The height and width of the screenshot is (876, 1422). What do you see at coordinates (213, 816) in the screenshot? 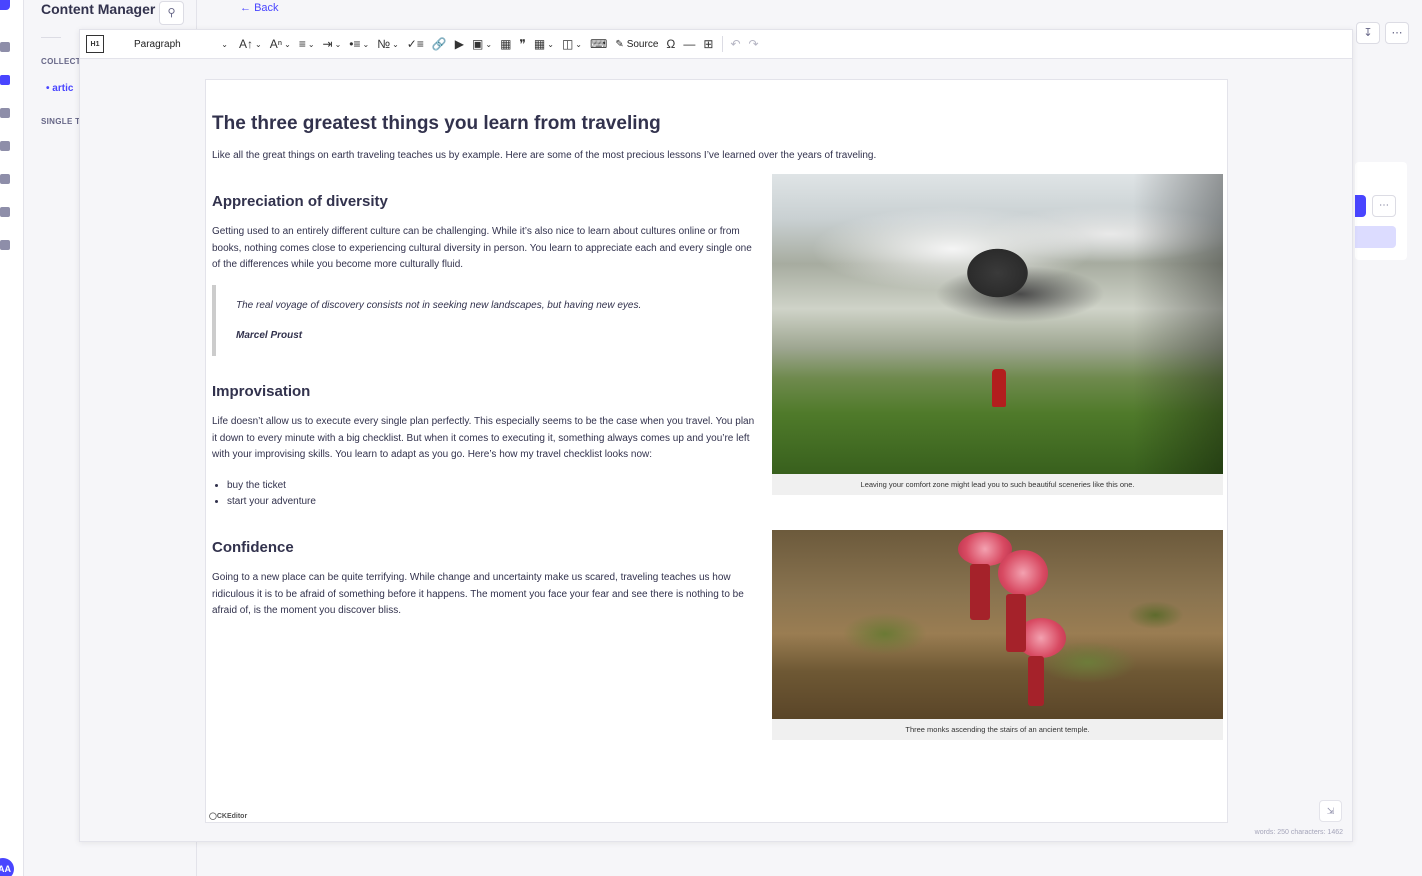
I see `ckeditor-logo-icon: ◯` at bounding box center [213, 816].